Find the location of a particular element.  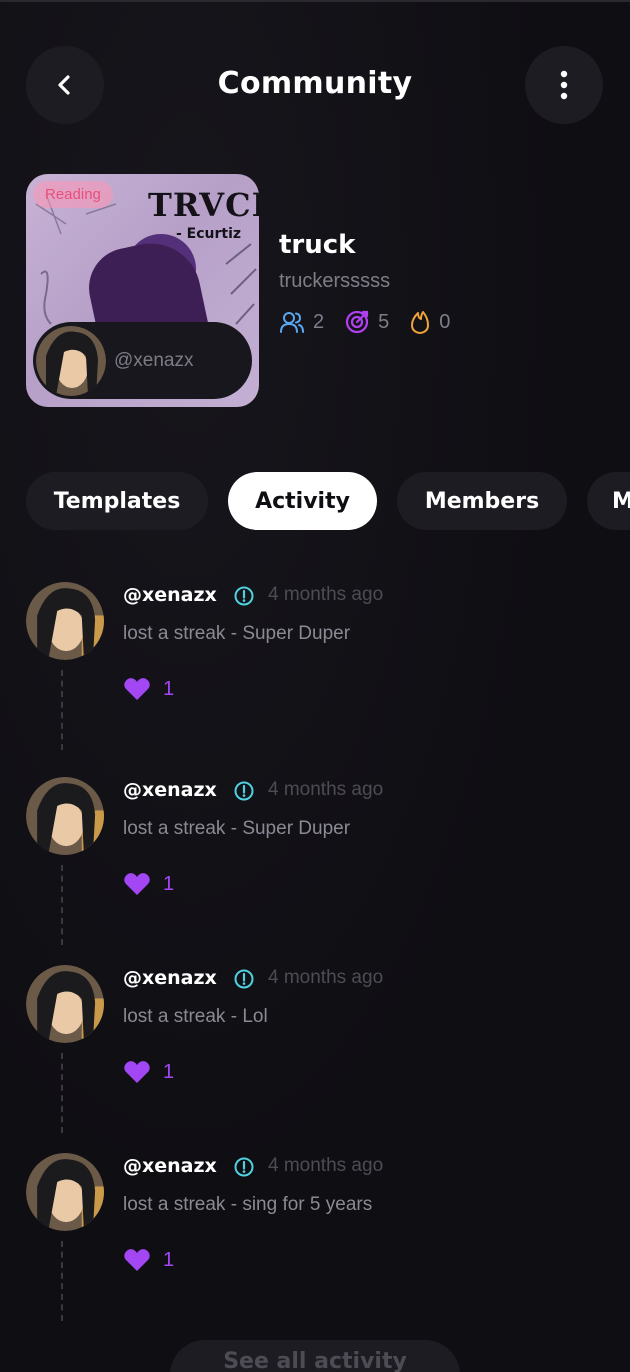

tab-members: Members is located at coordinates (482, 501).